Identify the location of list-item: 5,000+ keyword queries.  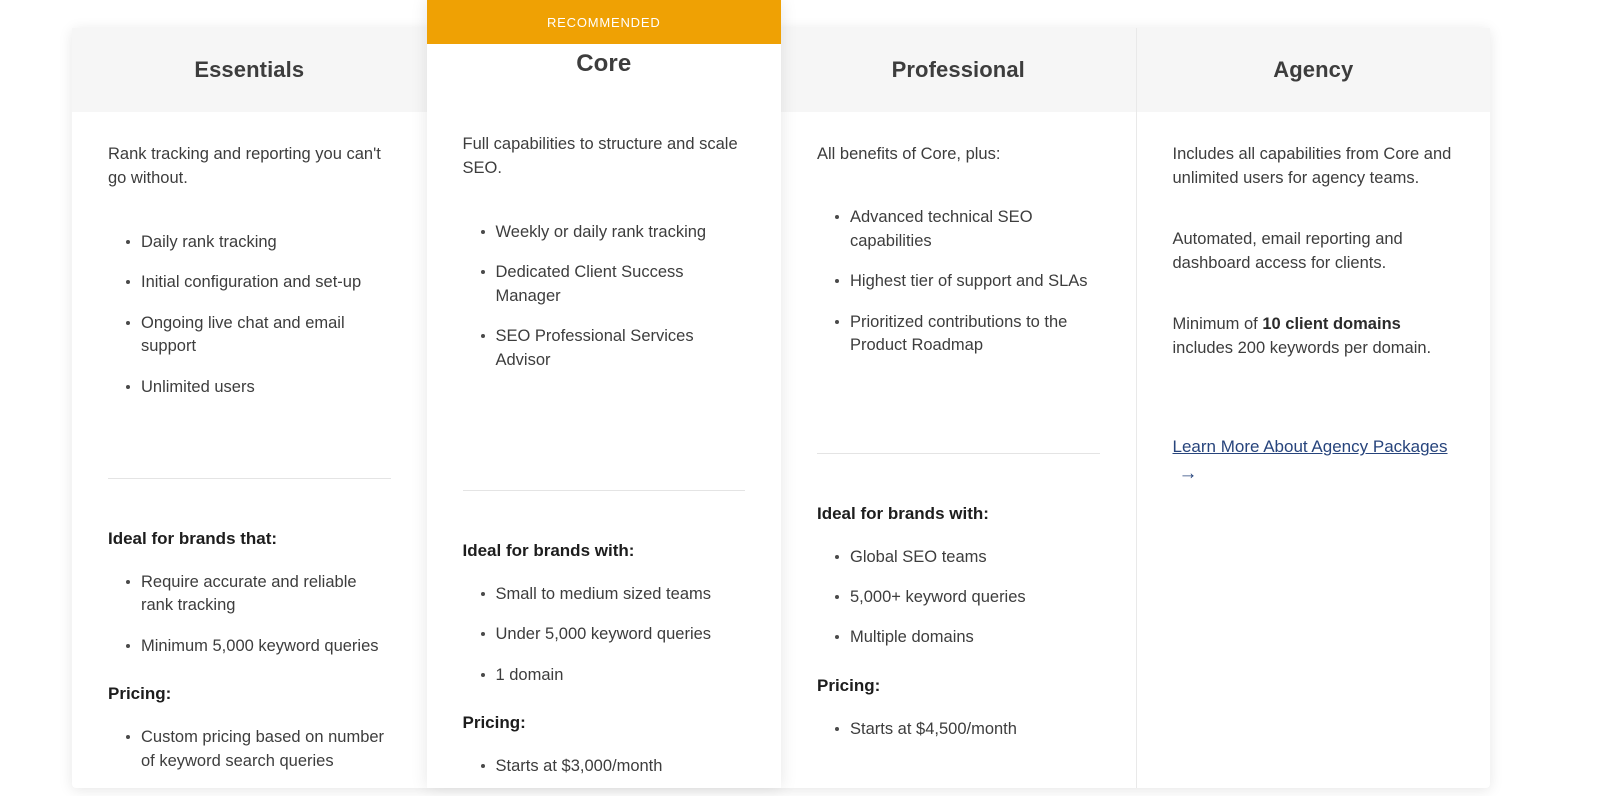
(967, 597).